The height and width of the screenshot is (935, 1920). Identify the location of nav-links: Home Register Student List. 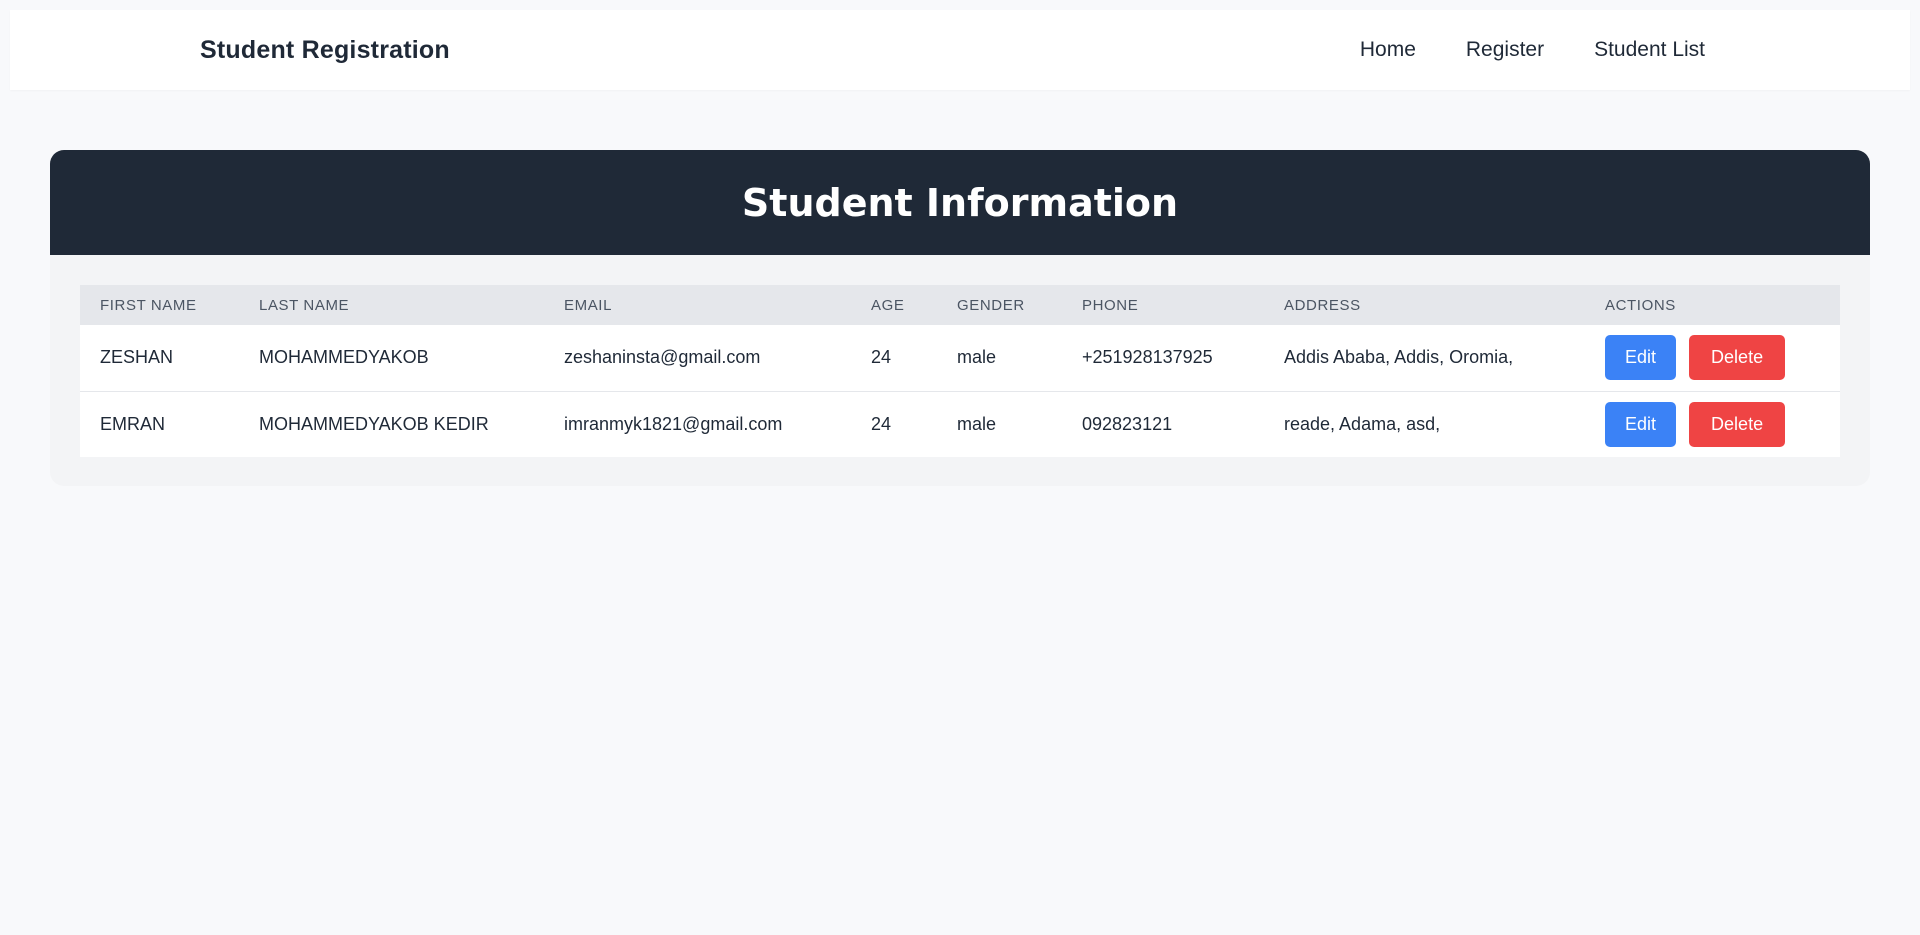
(1532, 50).